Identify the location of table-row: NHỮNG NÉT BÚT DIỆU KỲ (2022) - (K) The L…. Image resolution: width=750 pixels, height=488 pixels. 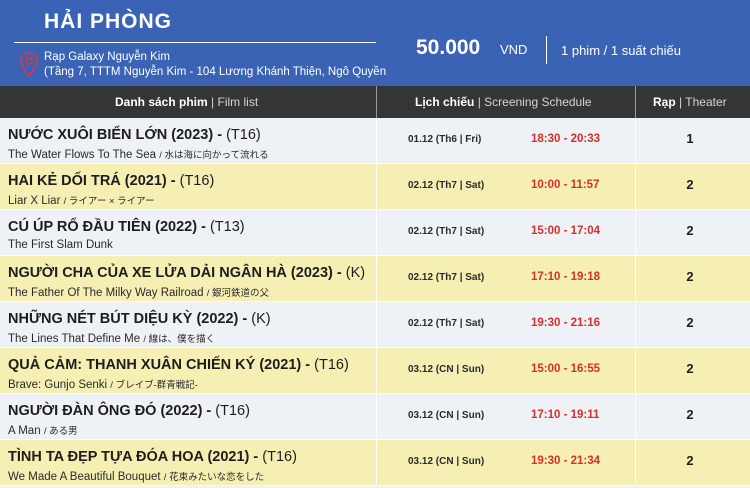
(375, 325).